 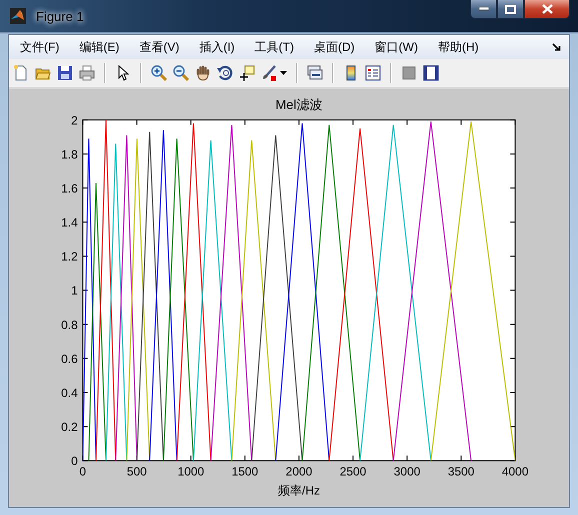 What do you see at coordinates (431, 73) in the screenshot?
I see `window-icon` at bounding box center [431, 73].